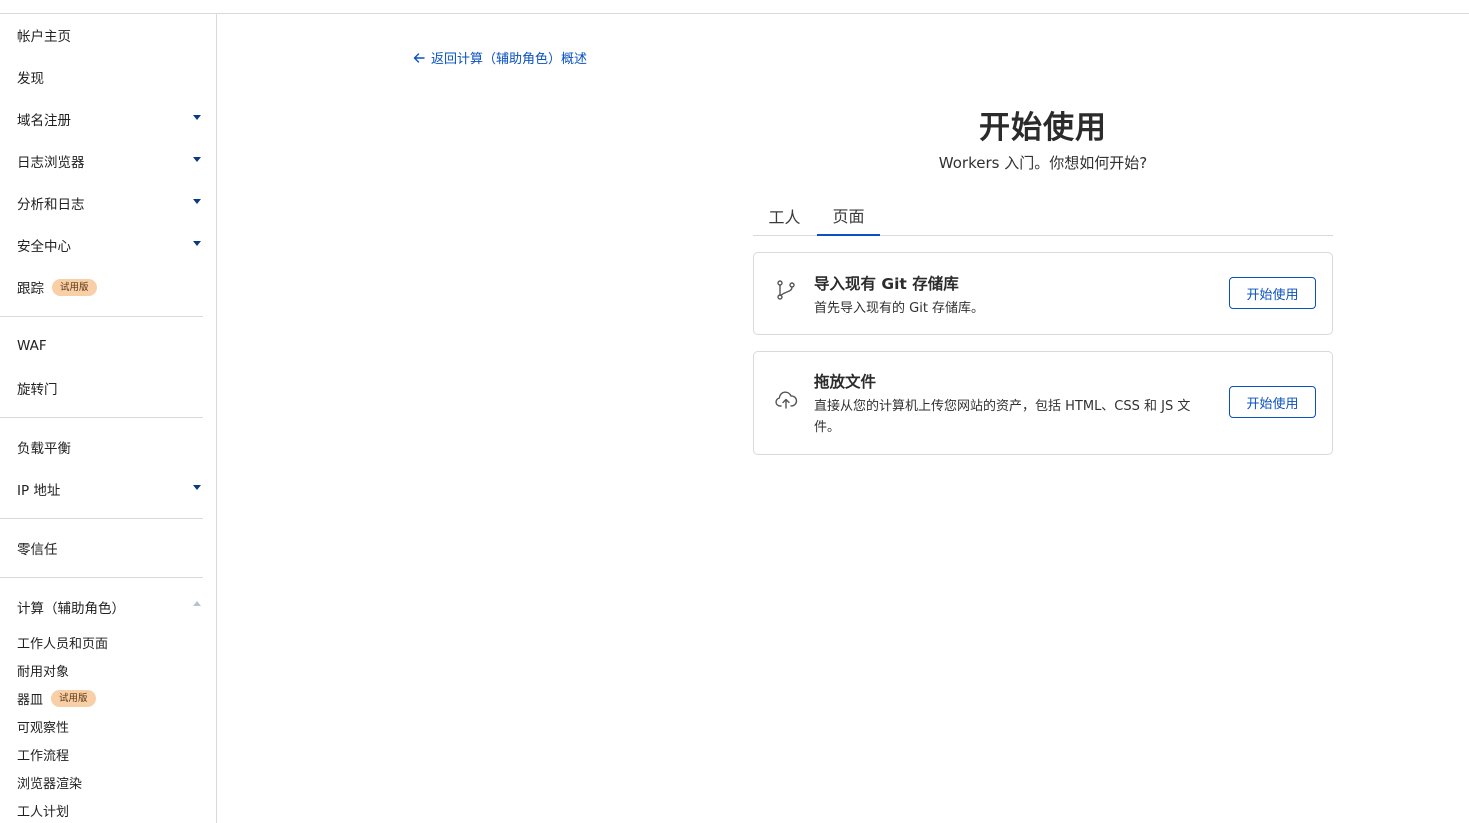 The height and width of the screenshot is (823, 1469). I want to click on sidebar-item-label: 计算（辅助角色）, so click(71, 609).